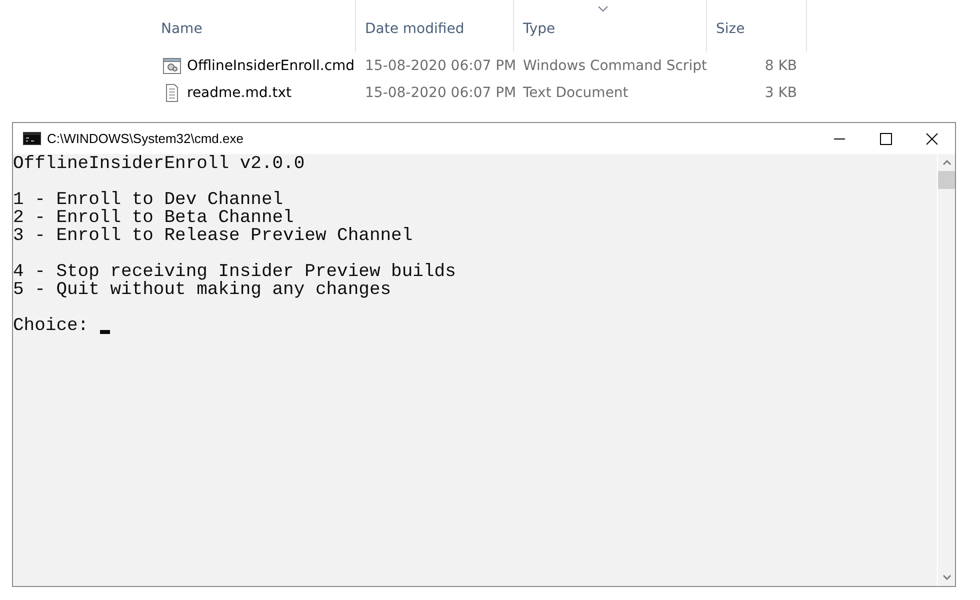  Describe the element at coordinates (148, 200) in the screenshot. I see `console-line: 1 - Enroll to Dev Channel` at that location.